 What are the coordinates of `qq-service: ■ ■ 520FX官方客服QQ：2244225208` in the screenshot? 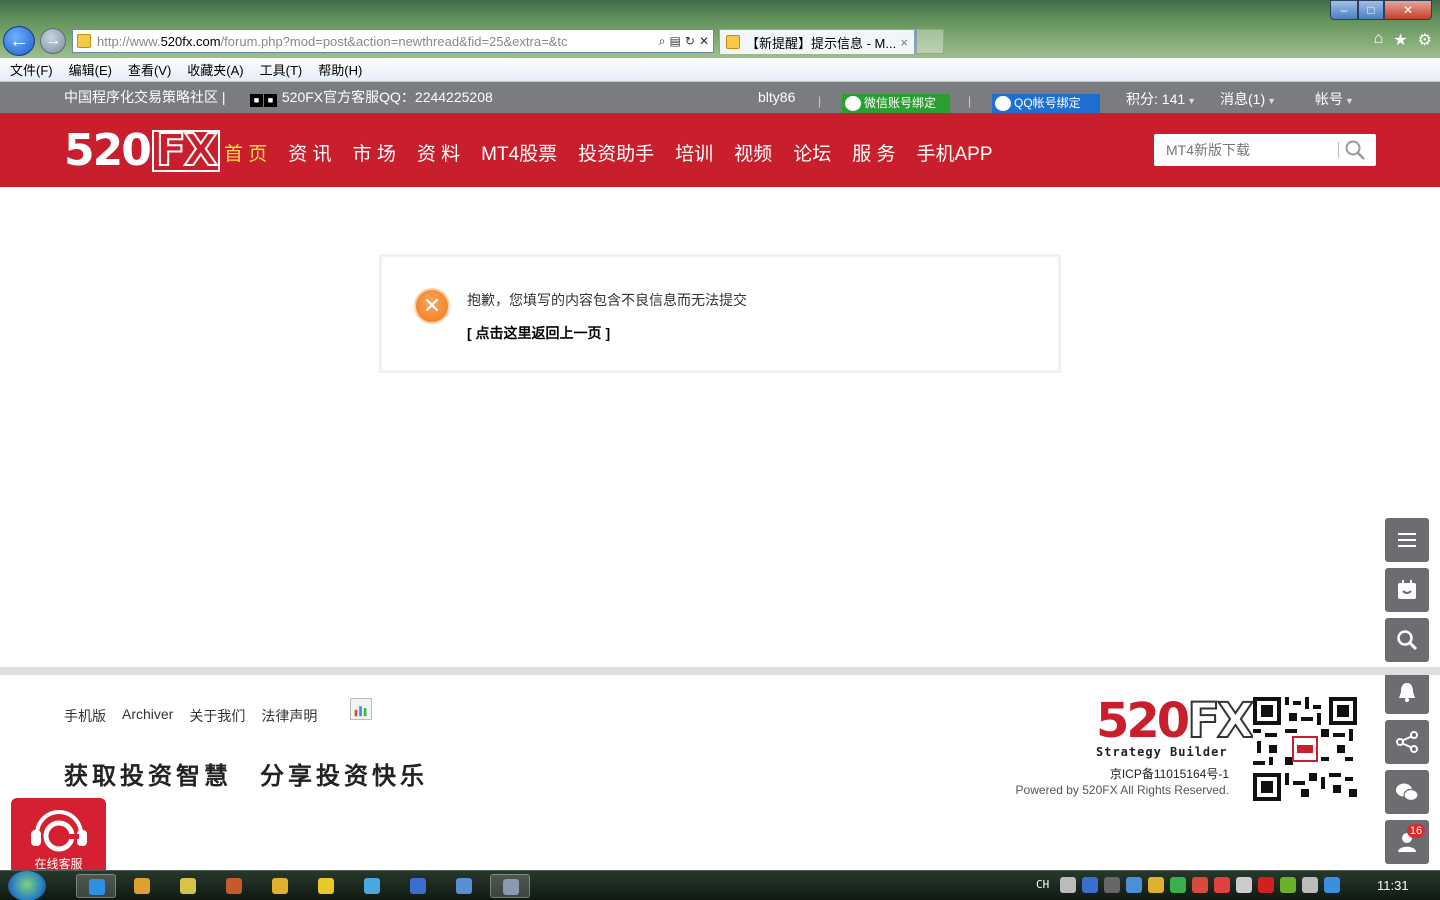 It's located at (371, 97).